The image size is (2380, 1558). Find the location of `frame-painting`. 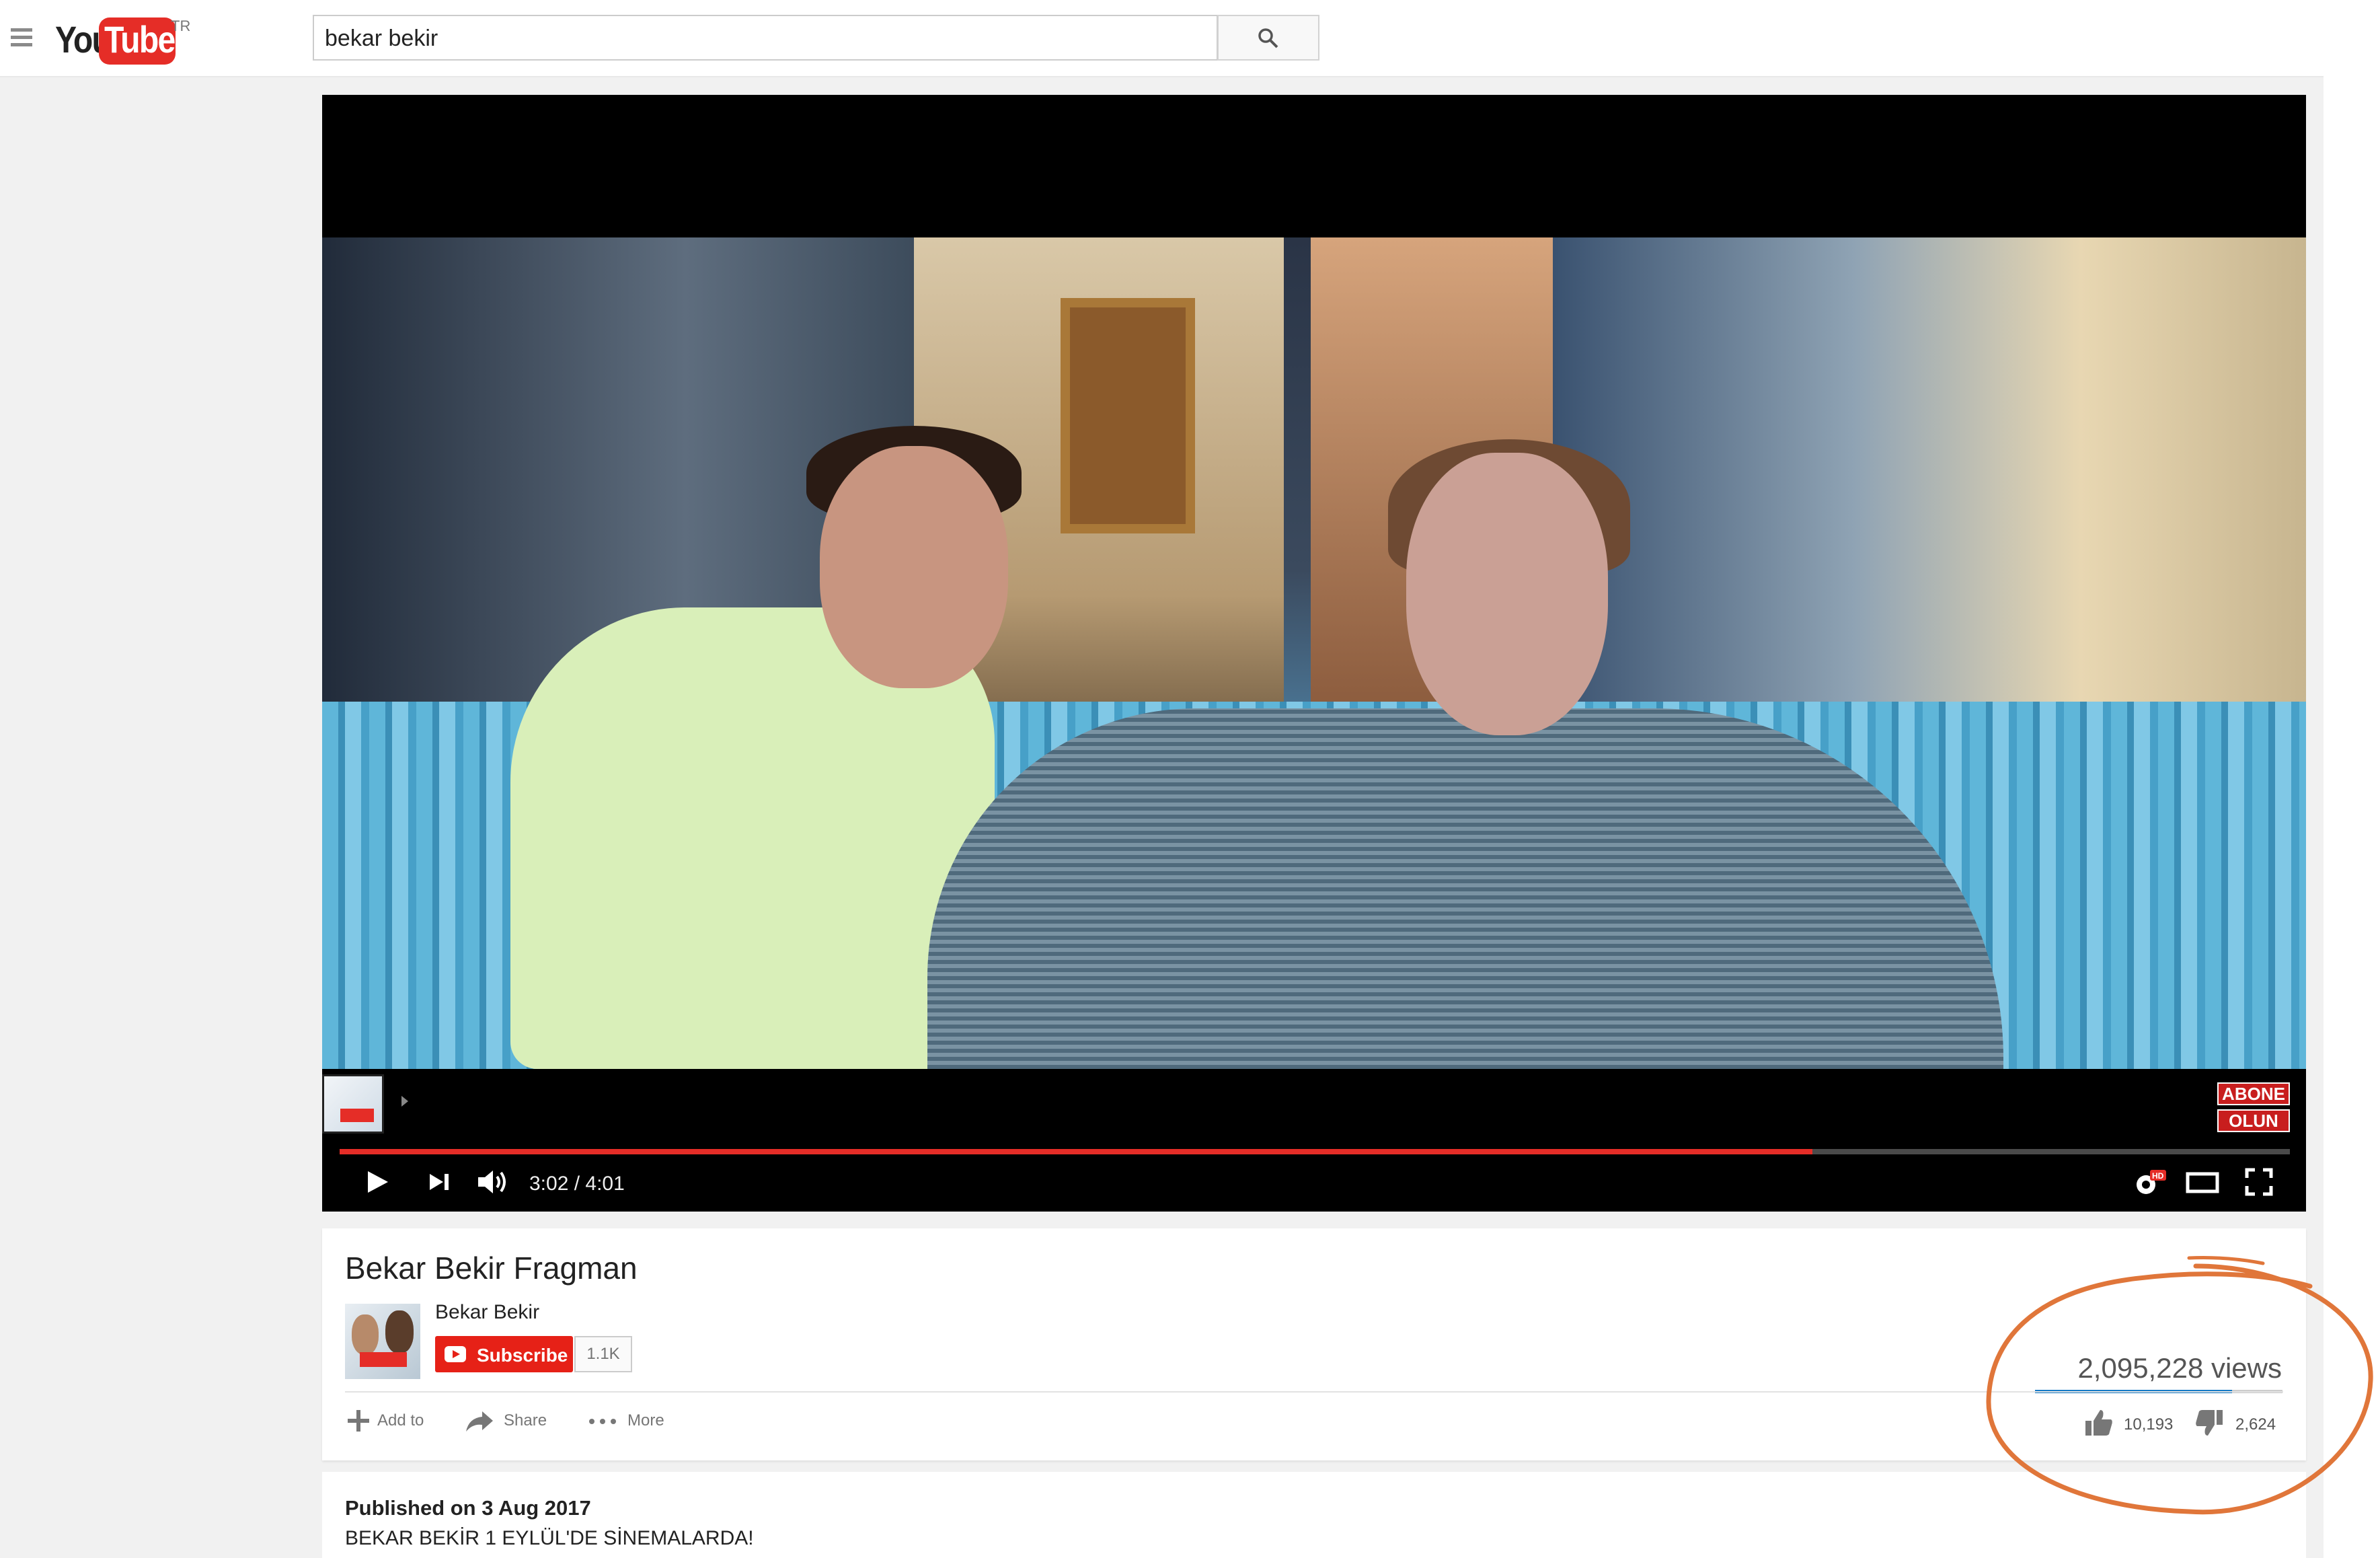

frame-painting is located at coordinates (1128, 416).